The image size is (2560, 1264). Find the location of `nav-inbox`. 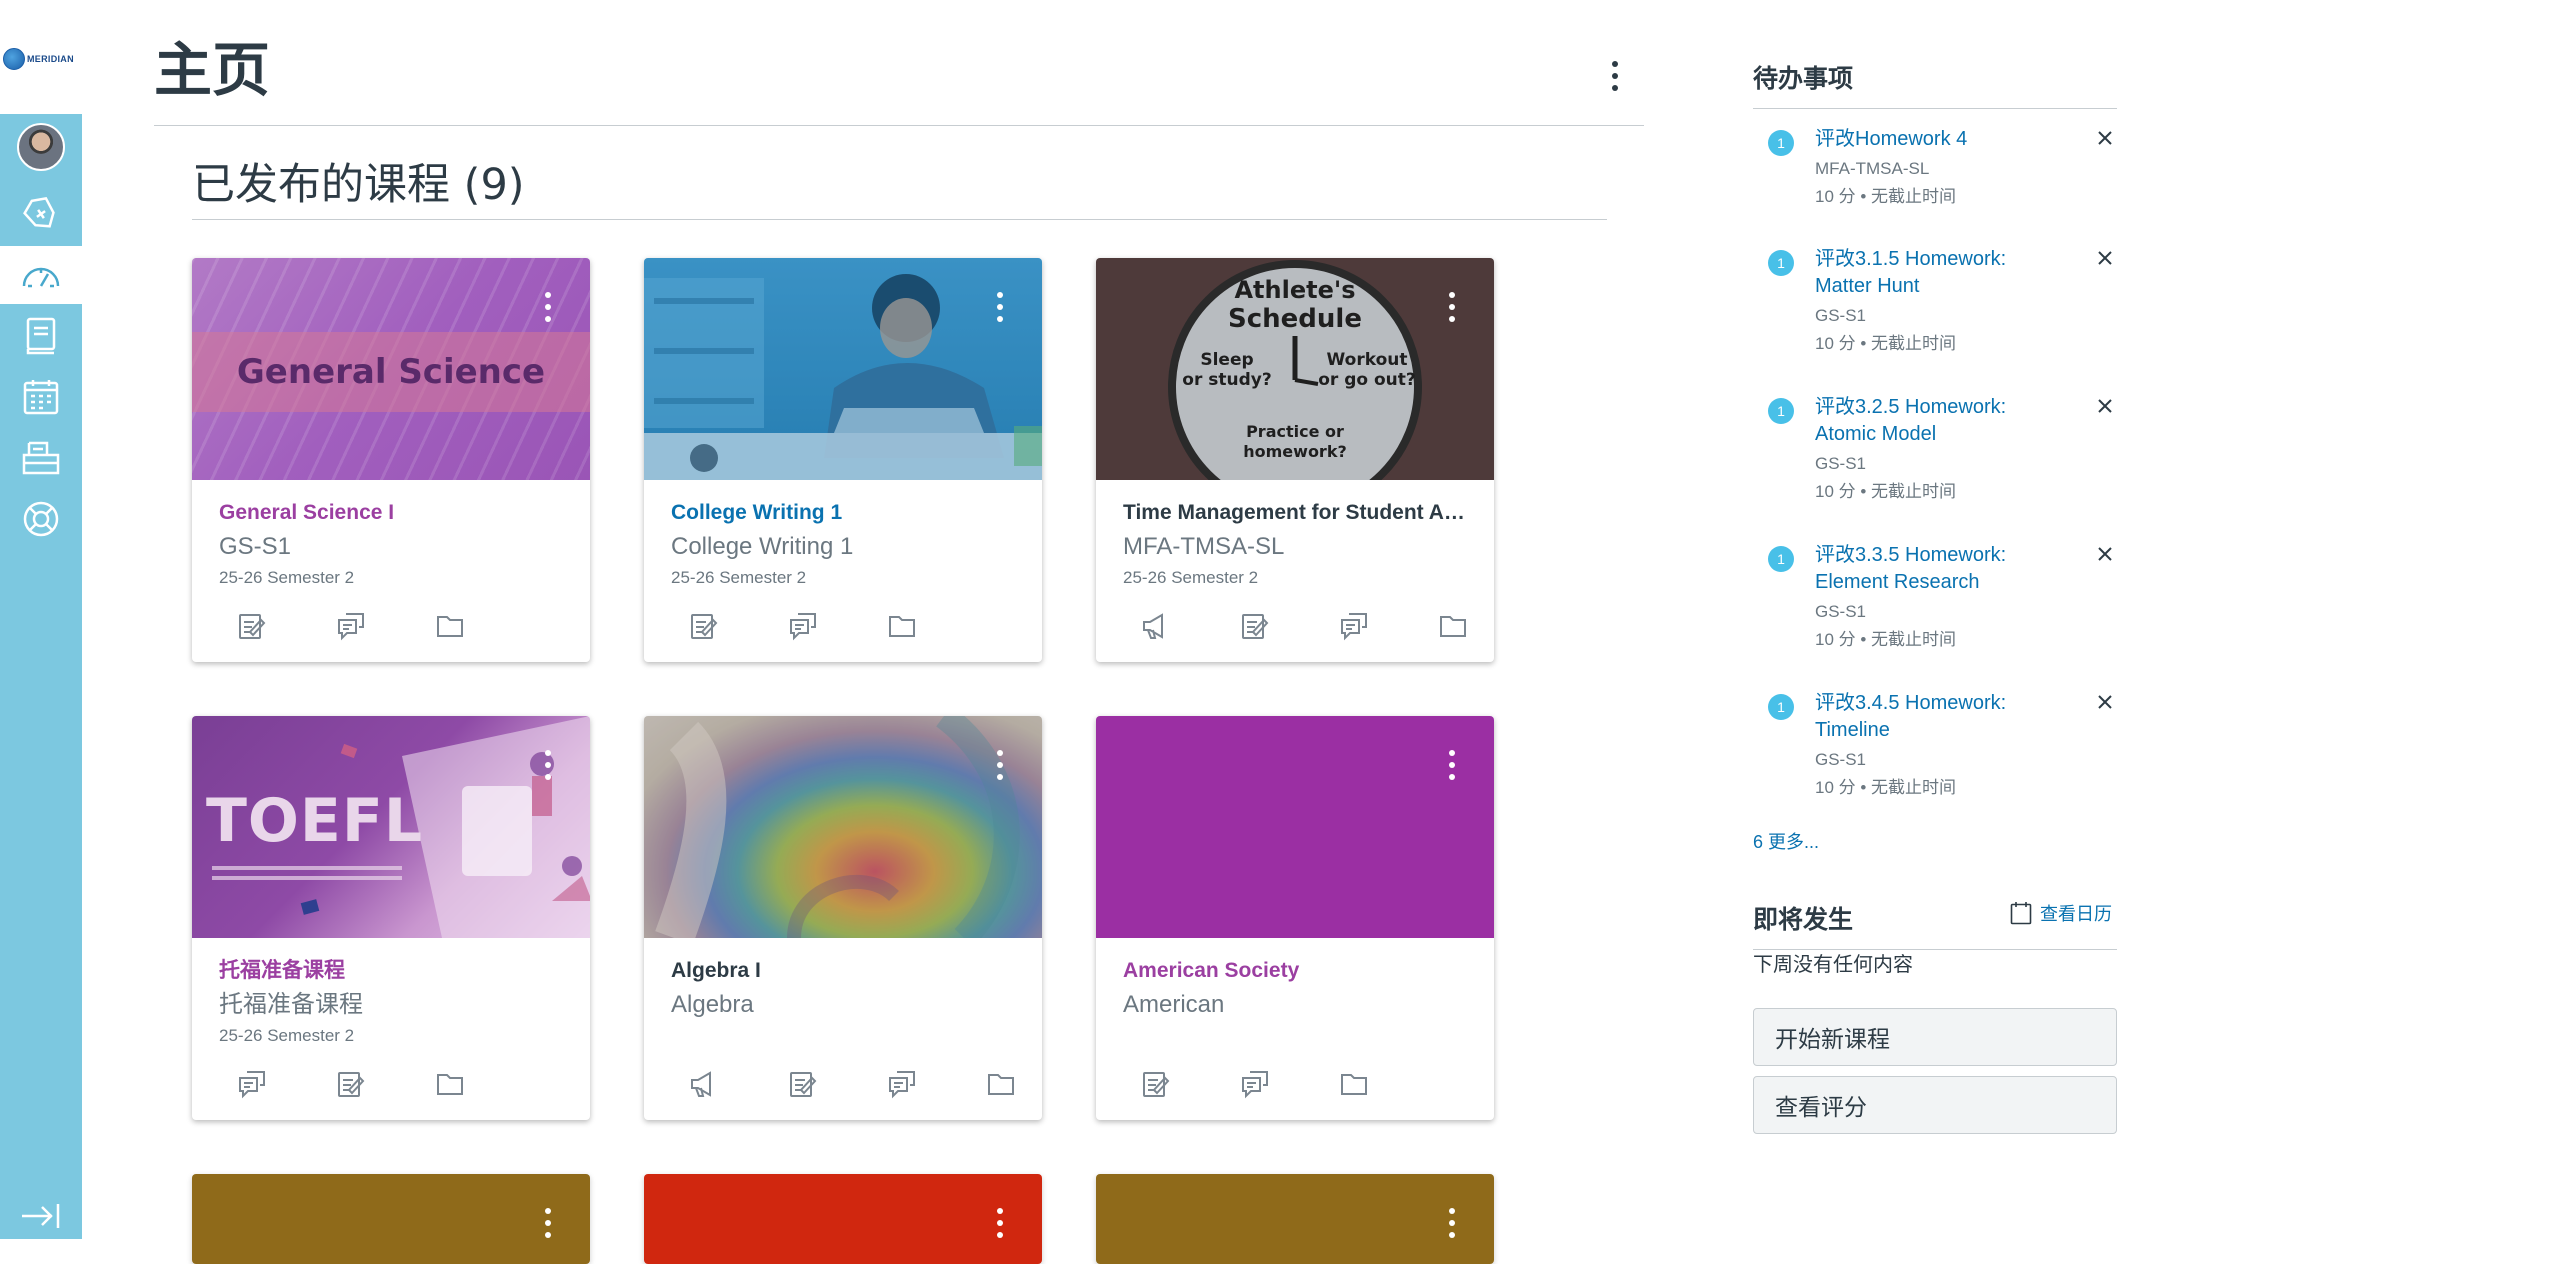

nav-inbox is located at coordinates (41, 458).